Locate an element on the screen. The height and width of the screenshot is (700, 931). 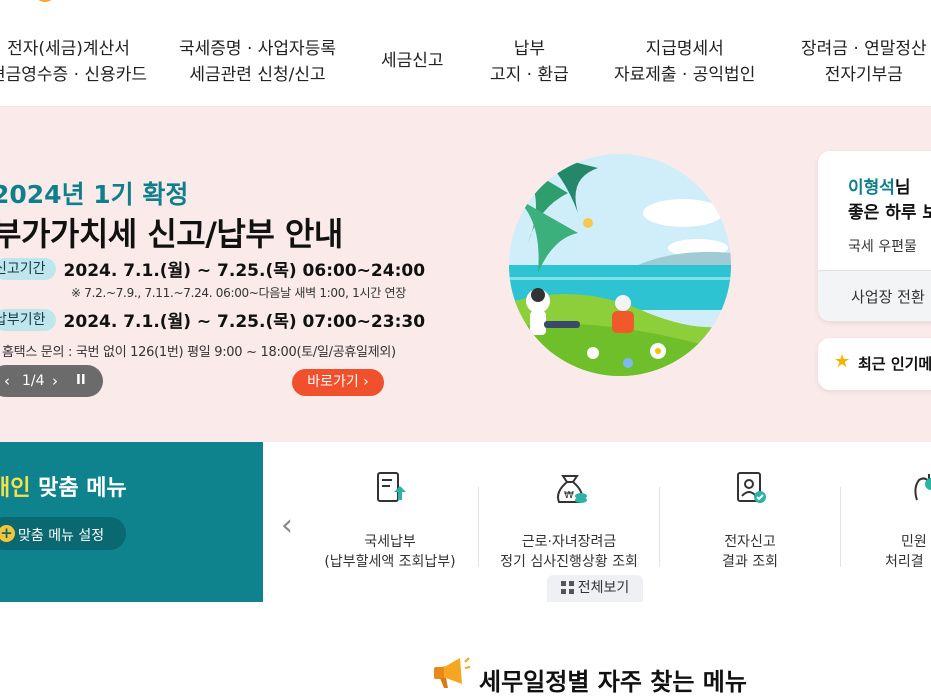
view-all-label: 전체보기 is located at coordinates (603, 588).